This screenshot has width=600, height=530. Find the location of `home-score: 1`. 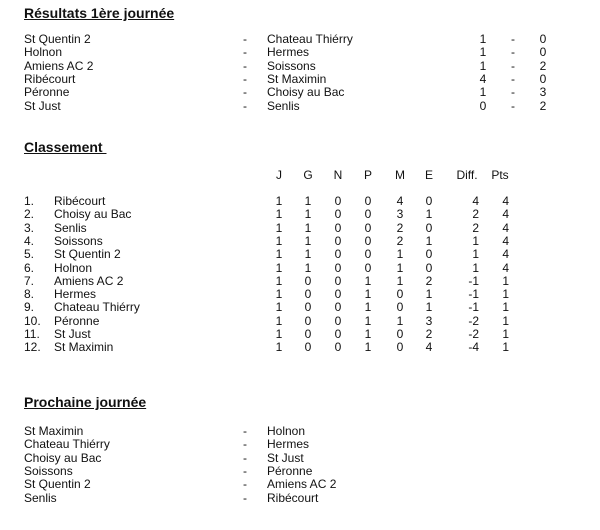

home-score: 1 is located at coordinates (483, 52).